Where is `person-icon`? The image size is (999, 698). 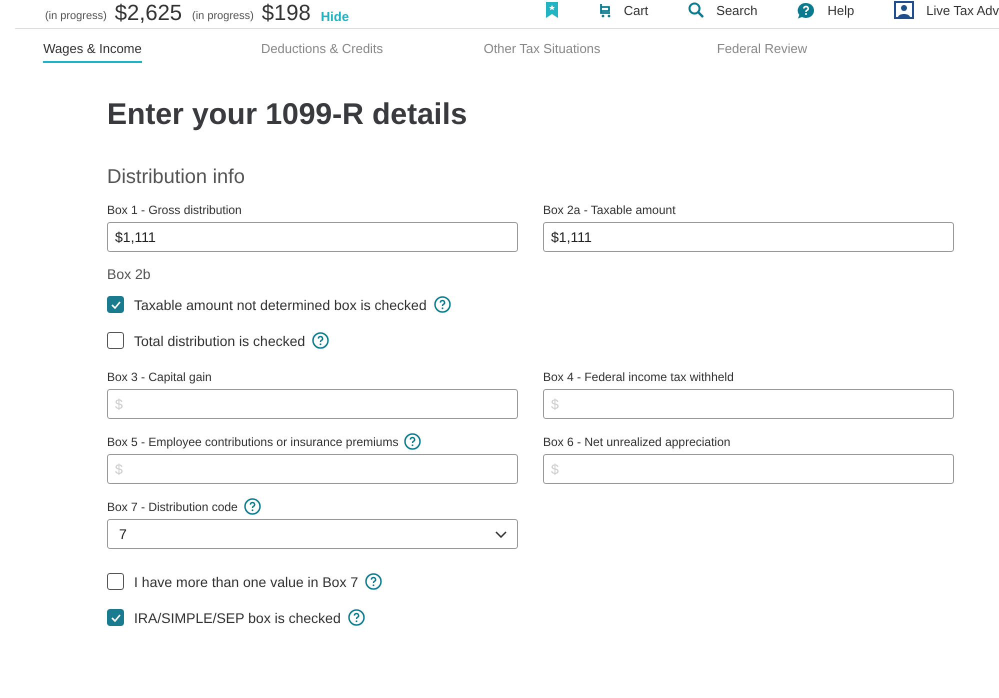
person-icon is located at coordinates (904, 10).